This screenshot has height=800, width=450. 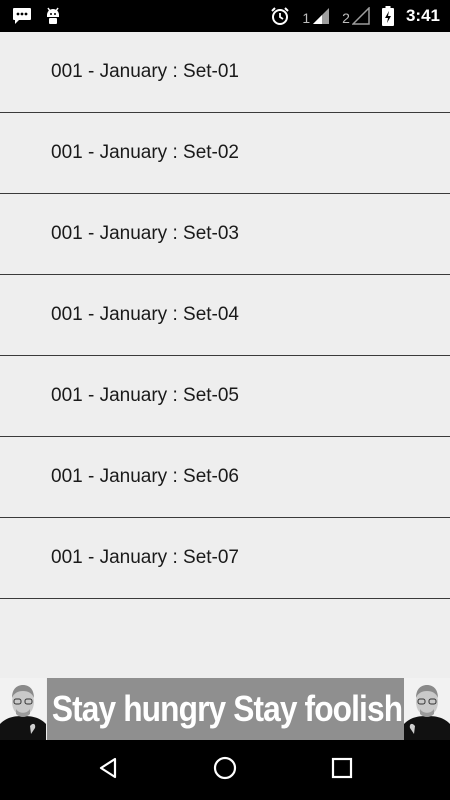 I want to click on home-icon, so click(x=225, y=770).